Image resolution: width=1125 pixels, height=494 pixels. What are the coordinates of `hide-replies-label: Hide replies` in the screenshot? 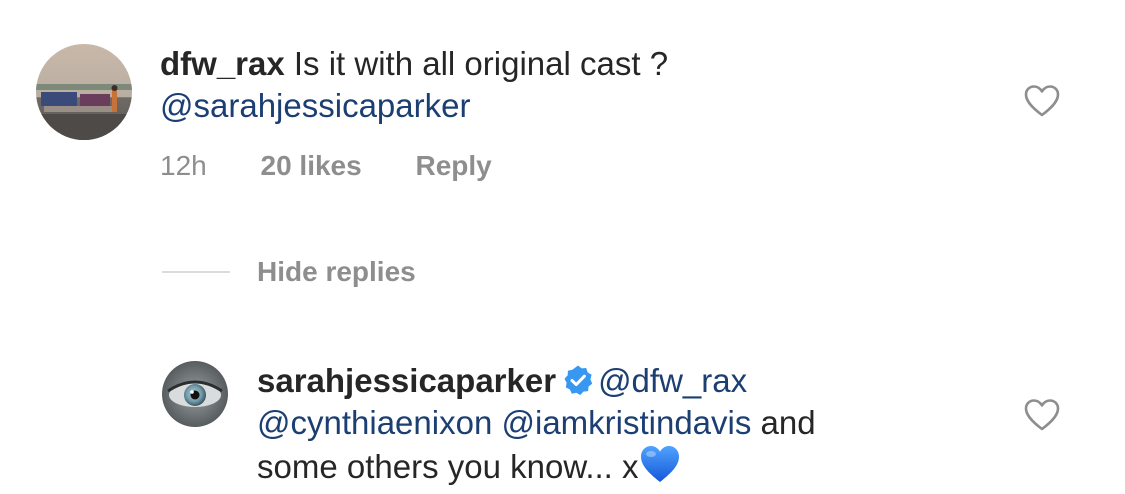 It's located at (336, 272).